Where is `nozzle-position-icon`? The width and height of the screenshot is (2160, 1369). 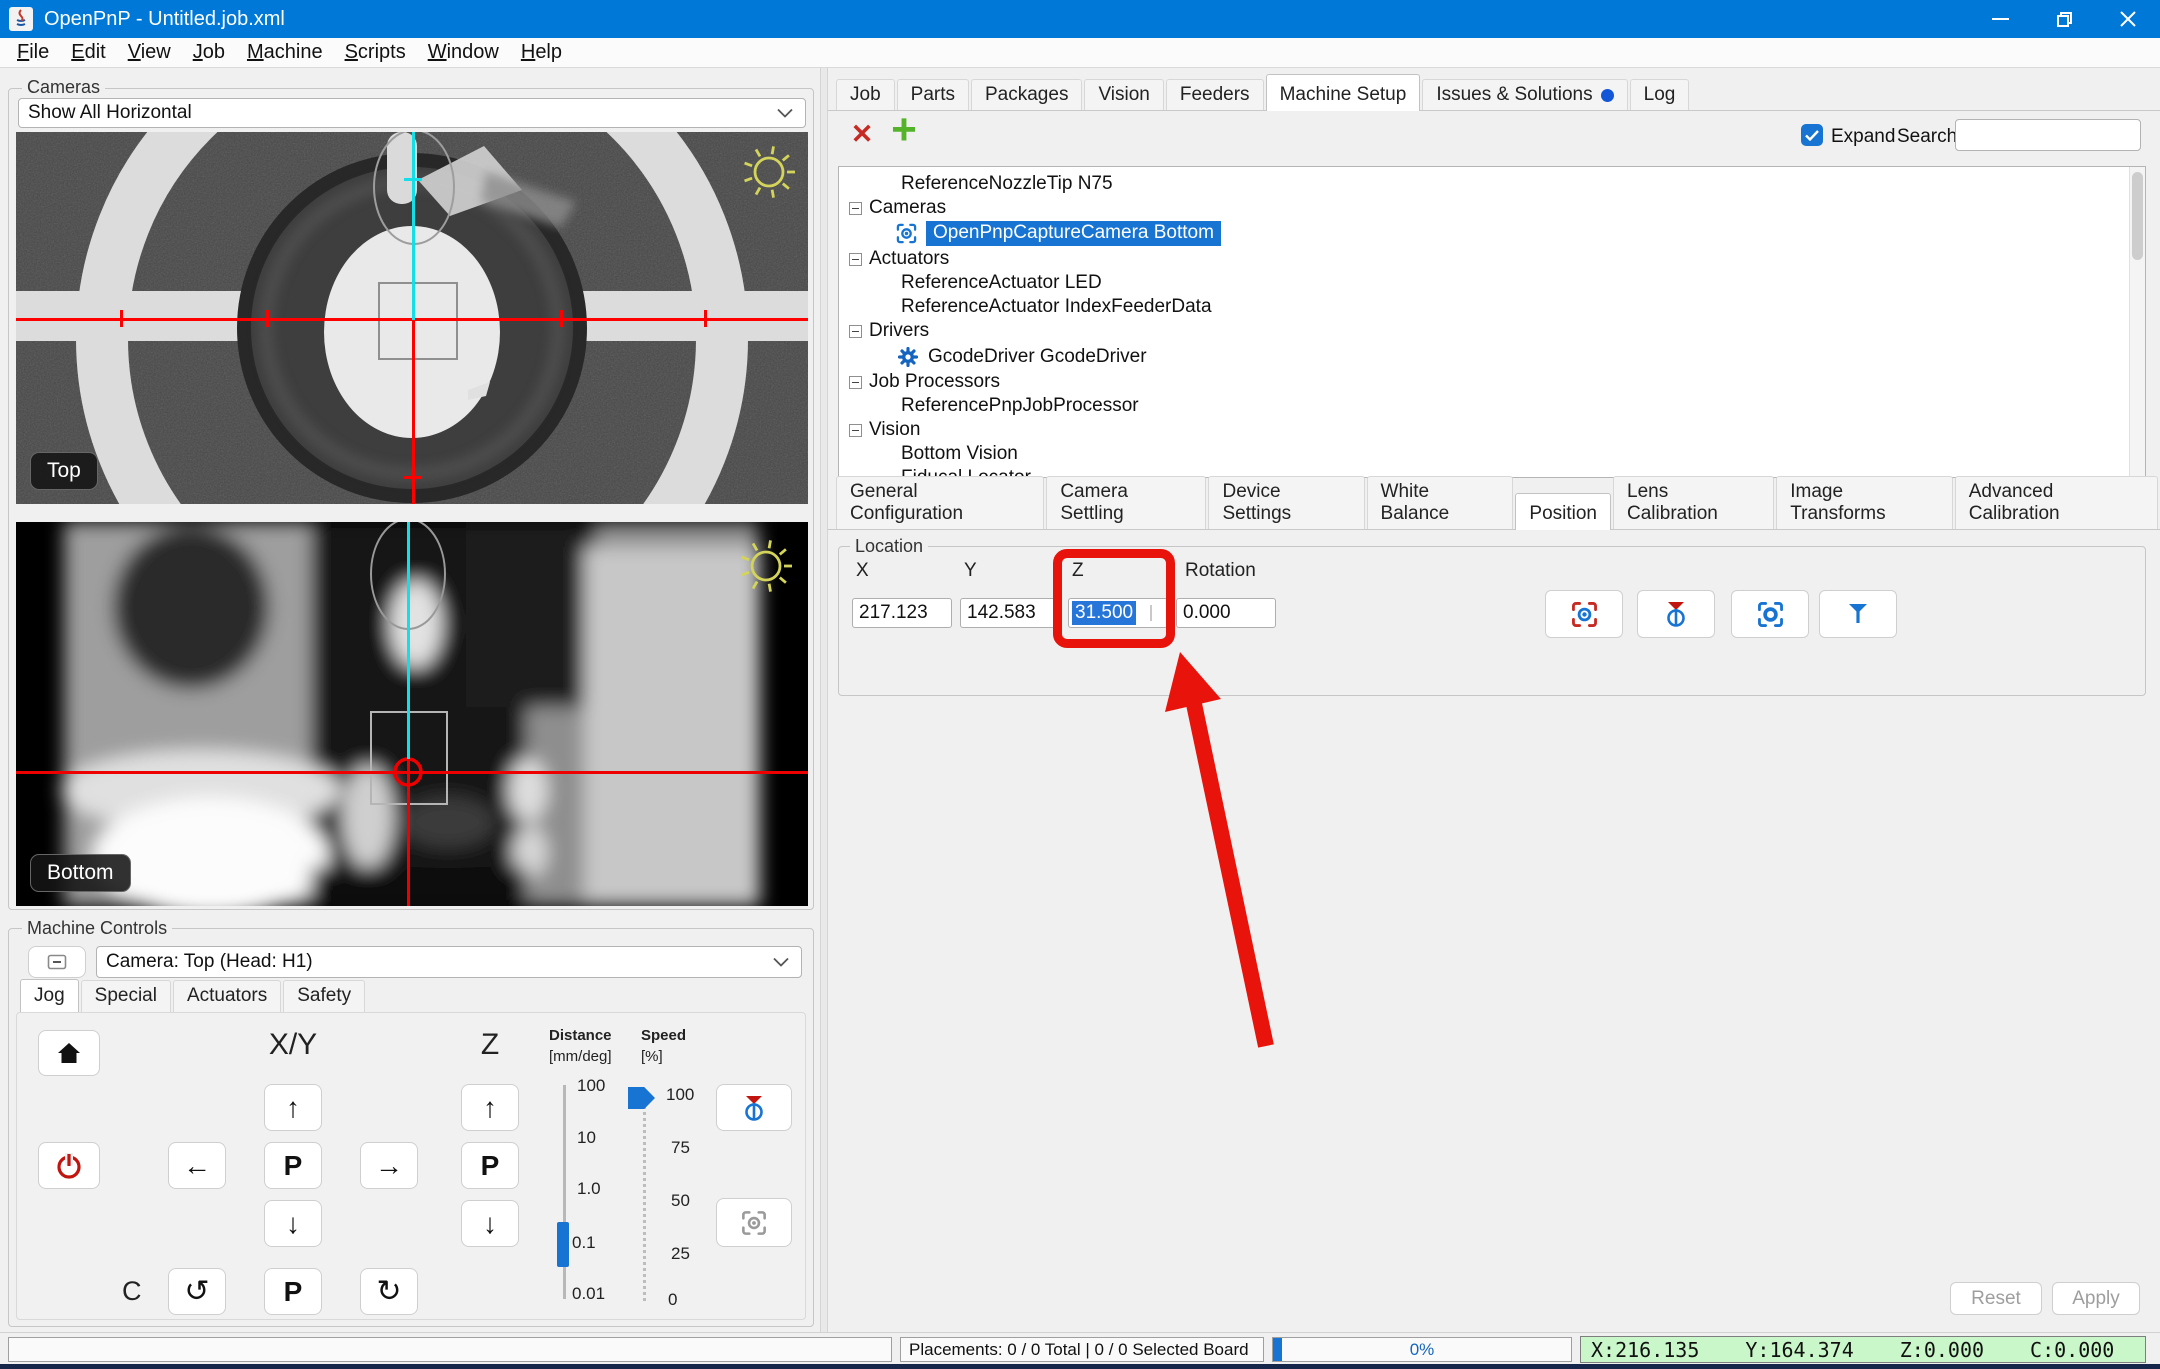 nozzle-position-icon is located at coordinates (1676, 614).